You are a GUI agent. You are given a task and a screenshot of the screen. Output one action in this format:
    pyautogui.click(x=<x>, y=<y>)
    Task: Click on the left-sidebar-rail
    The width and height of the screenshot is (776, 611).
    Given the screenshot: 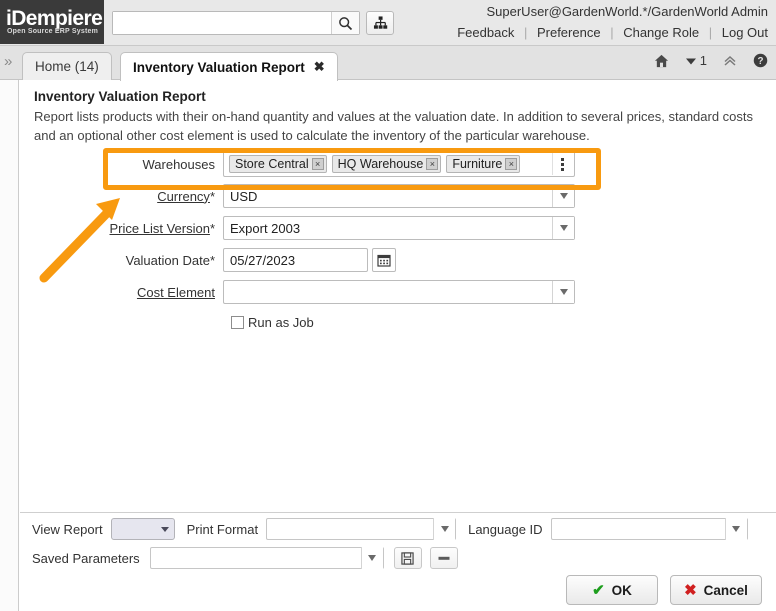 What is the action you would take?
    pyautogui.click(x=9, y=345)
    